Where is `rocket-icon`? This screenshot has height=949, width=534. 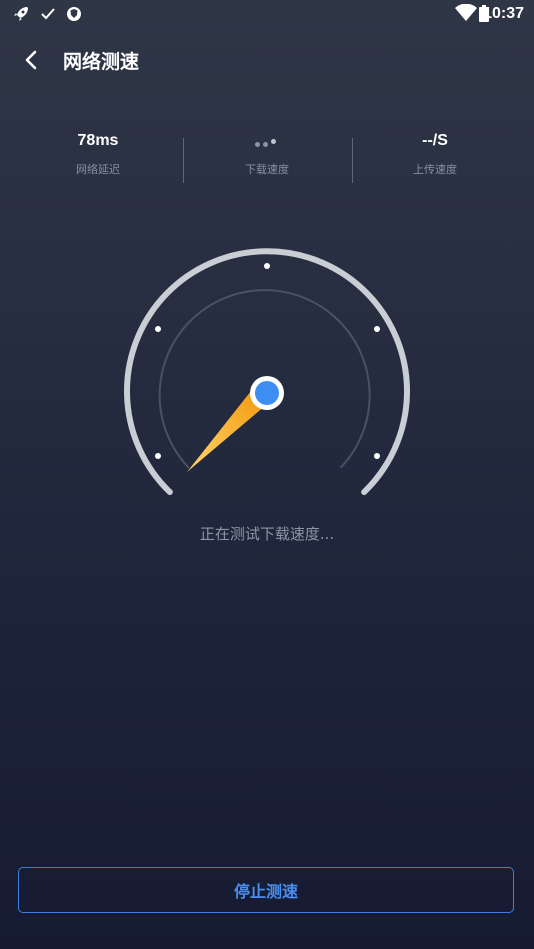
rocket-icon is located at coordinates (21, 14).